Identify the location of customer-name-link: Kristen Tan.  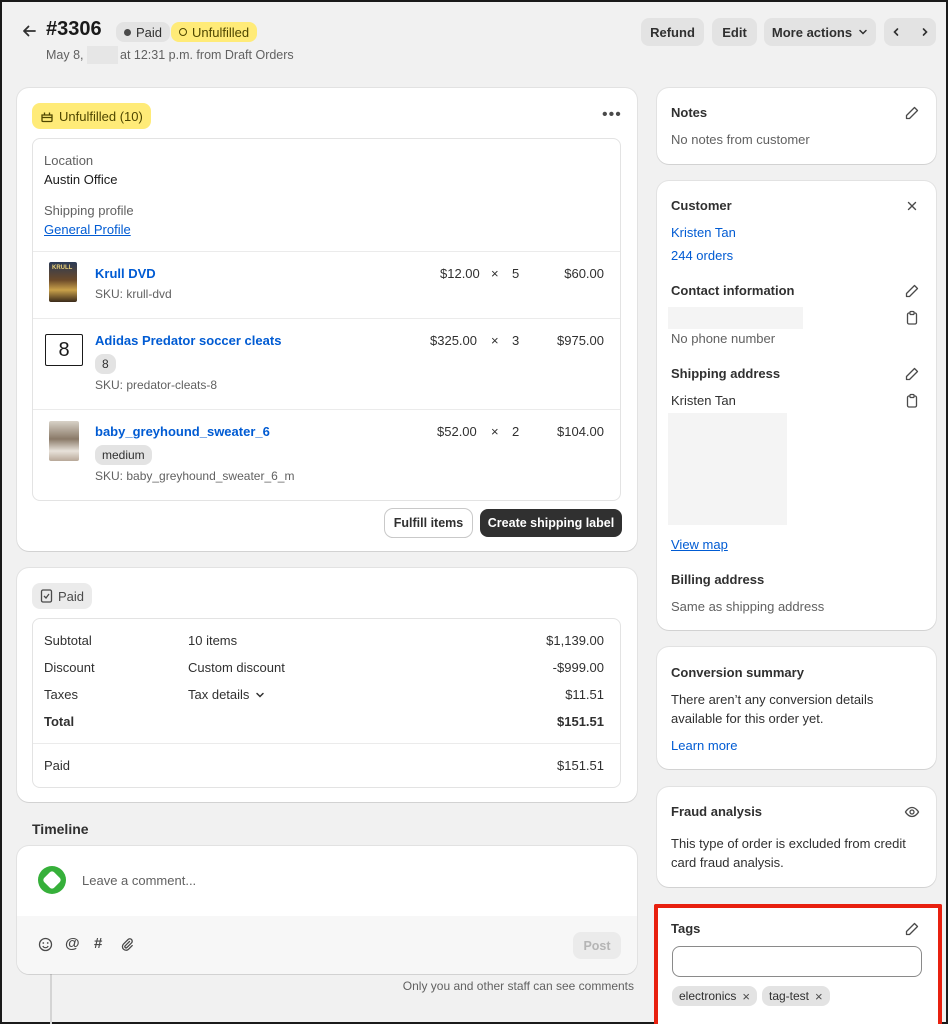
(703, 232).